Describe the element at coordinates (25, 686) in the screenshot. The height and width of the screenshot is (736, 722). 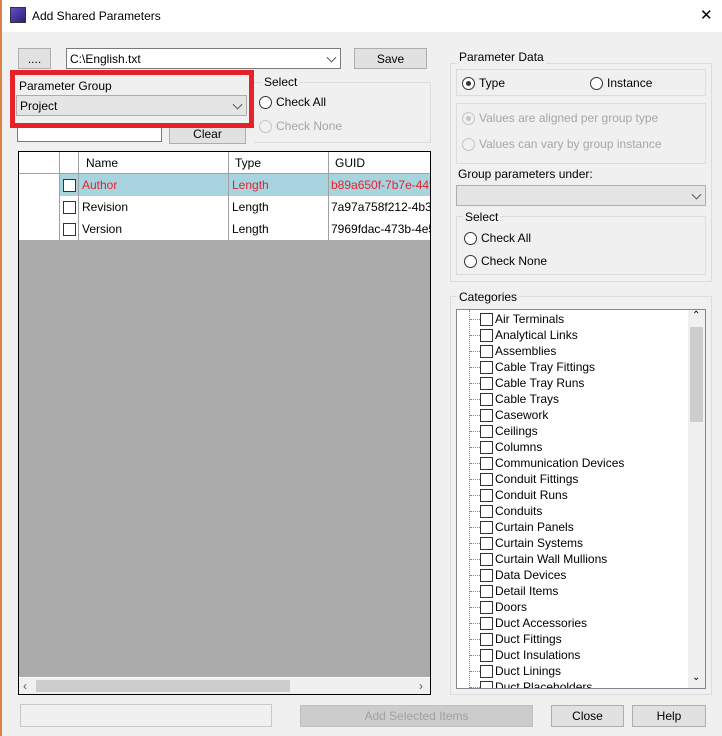
I see `scroll-left-icon: ‹` at that location.